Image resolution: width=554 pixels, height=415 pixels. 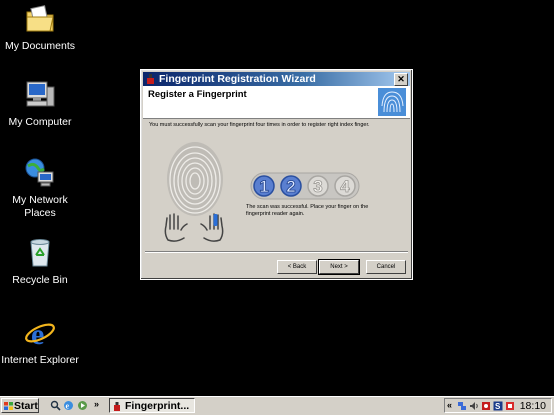 I want to click on internet-explorer-icon: e, so click(x=40, y=334).